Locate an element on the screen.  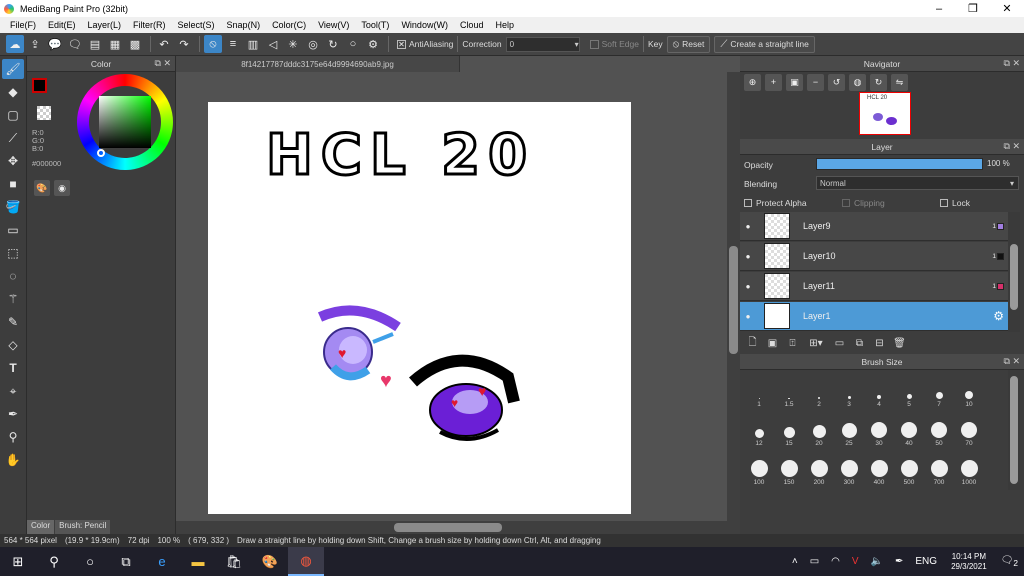
search-icon: ⚲ is located at coordinates (54, 561).